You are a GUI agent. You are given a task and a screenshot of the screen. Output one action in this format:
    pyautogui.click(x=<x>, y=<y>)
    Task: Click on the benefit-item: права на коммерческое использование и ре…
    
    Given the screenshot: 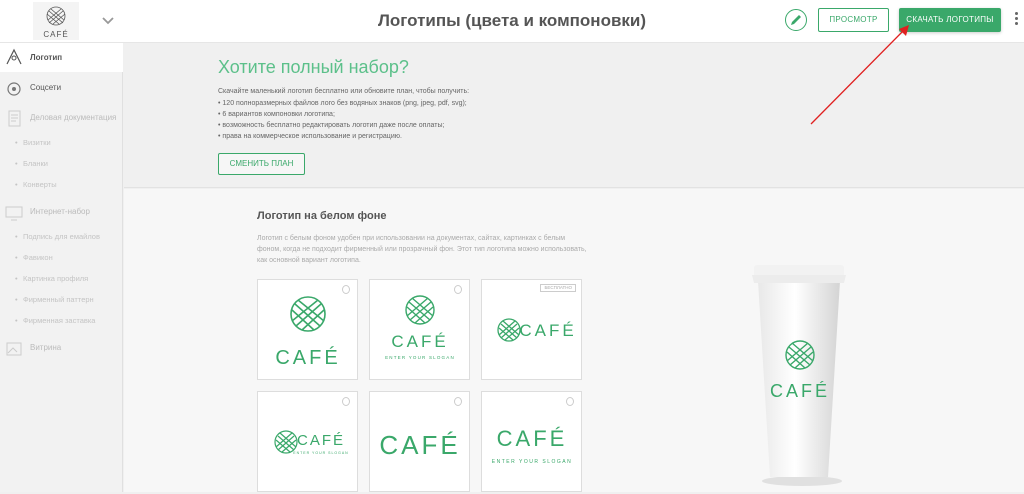 What is the action you would take?
    pyautogui.click(x=342, y=136)
    